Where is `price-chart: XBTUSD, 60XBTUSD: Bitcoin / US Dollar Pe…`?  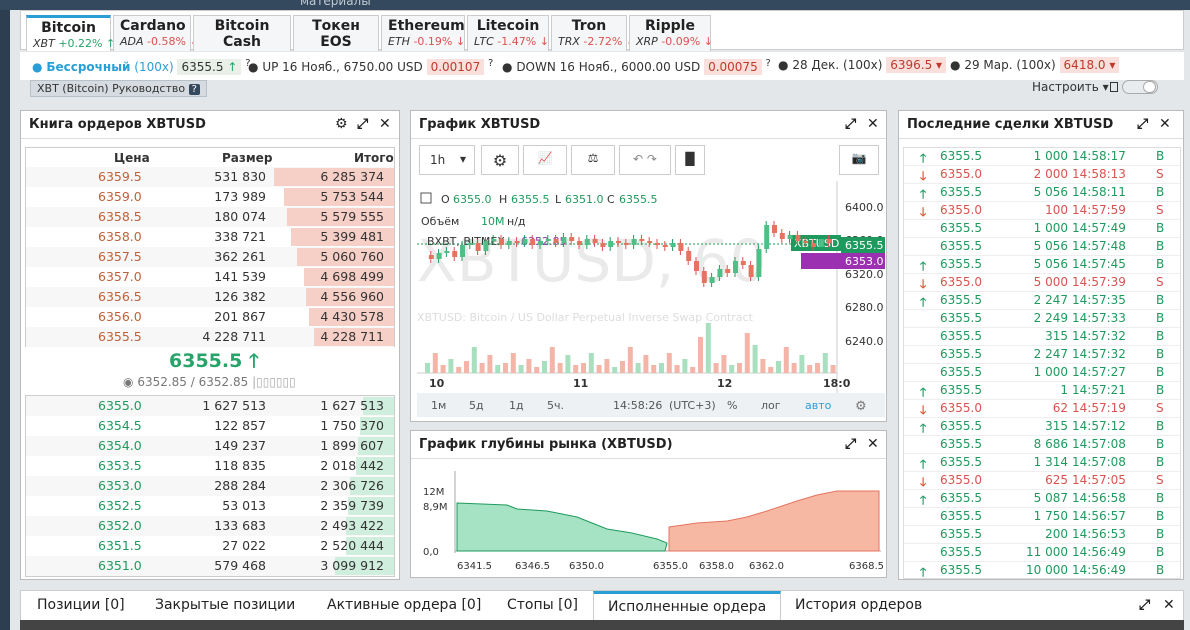 price-chart: XBTUSD, 60XBTUSD: Bitcoin / US Dollar Pe… is located at coordinates (651, 299).